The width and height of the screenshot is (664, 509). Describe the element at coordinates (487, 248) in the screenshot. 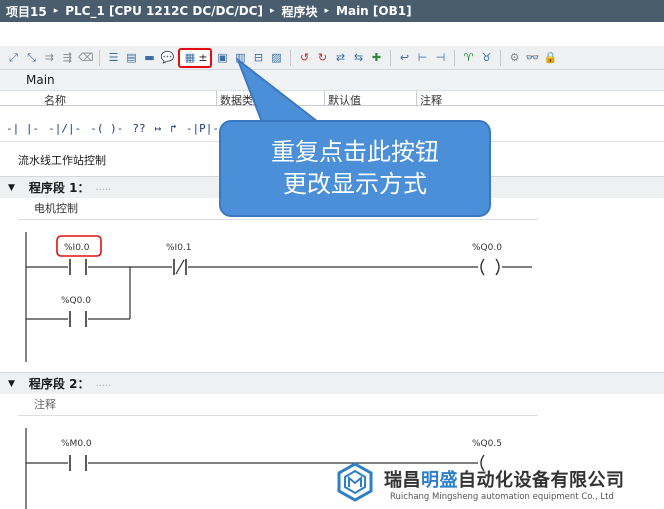

I see `coil-address: %Q0.0` at that location.